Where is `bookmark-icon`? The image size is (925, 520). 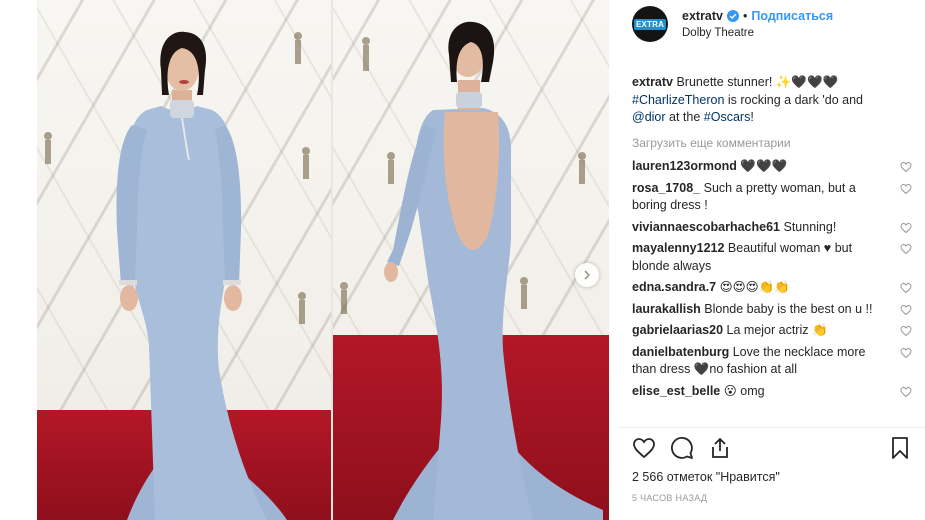 bookmark-icon is located at coordinates (900, 448).